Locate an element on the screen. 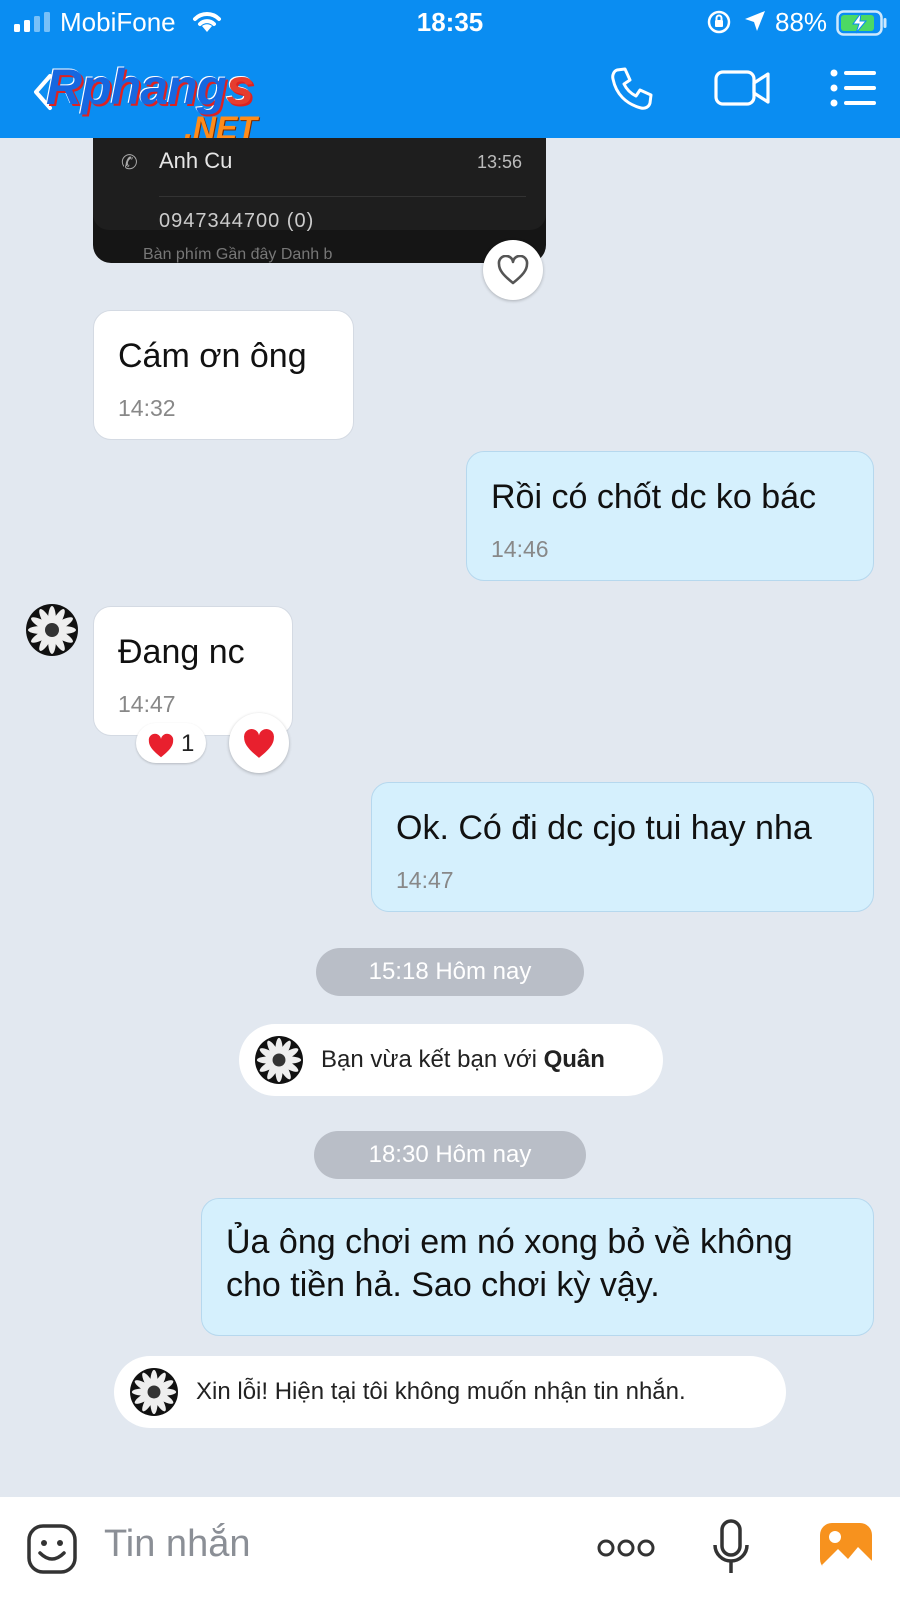 This screenshot has height=1600, width=900. date-divider: 18:30 Hôm nay is located at coordinates (450, 1155).